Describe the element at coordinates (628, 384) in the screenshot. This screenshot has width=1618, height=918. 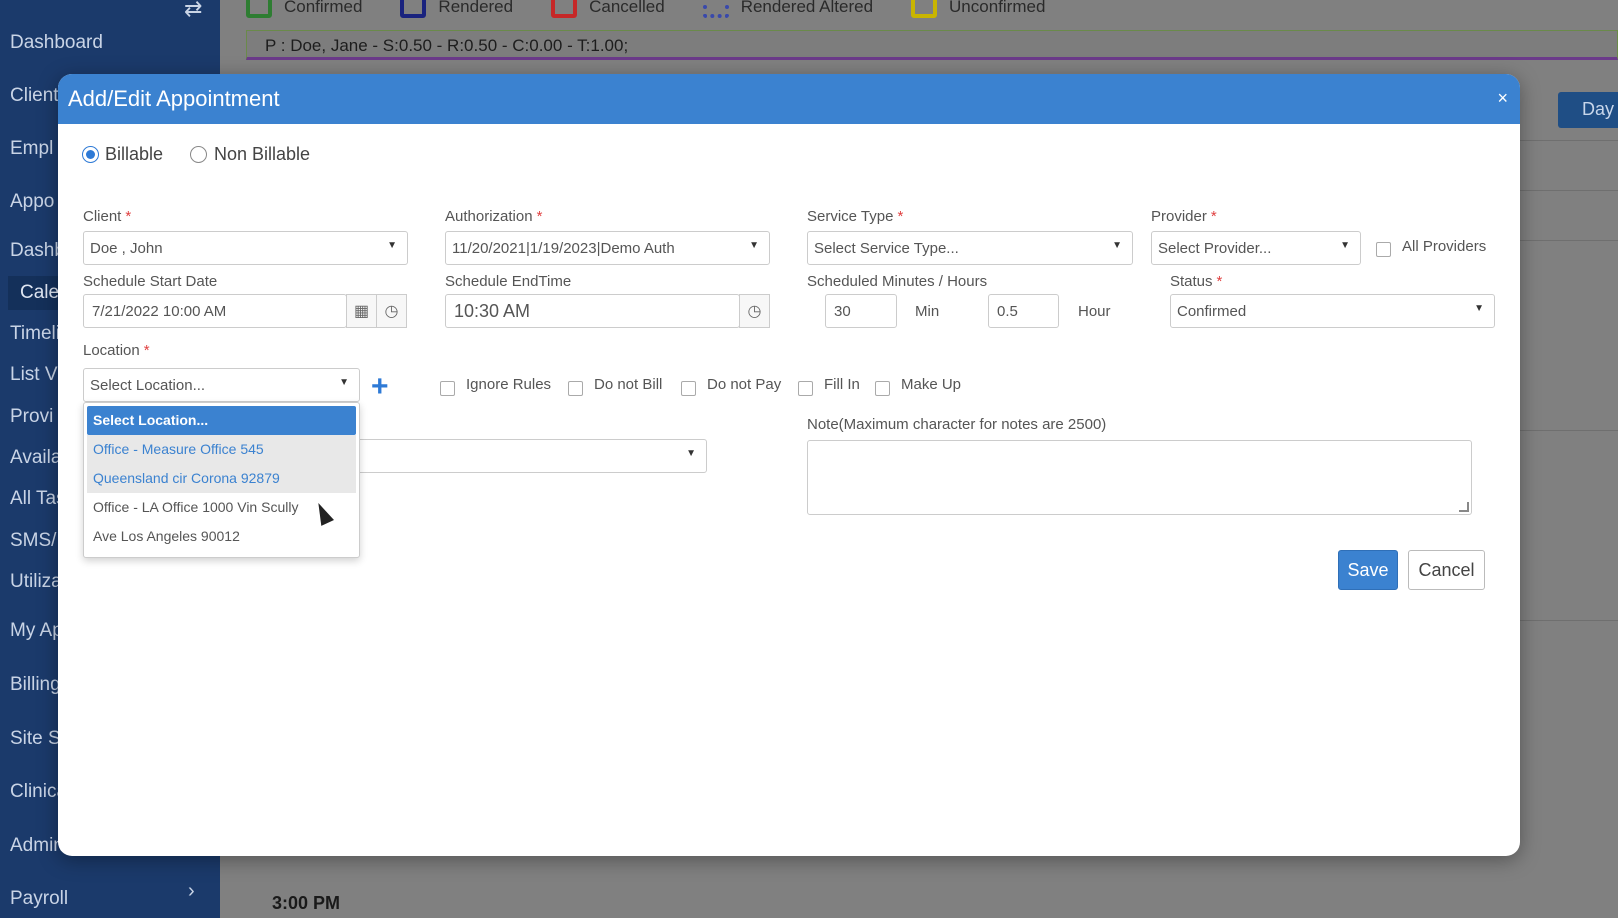
I see `do-not-bill-label: Do not Bill` at that location.